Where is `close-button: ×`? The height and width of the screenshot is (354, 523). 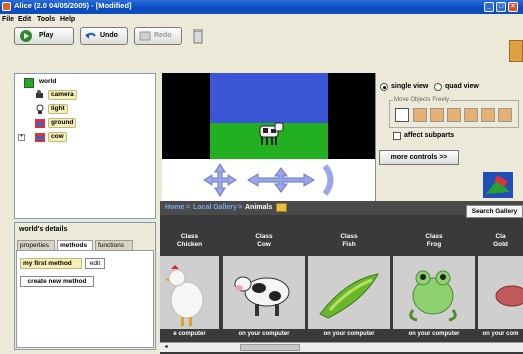 close-button: × is located at coordinates (513, 7).